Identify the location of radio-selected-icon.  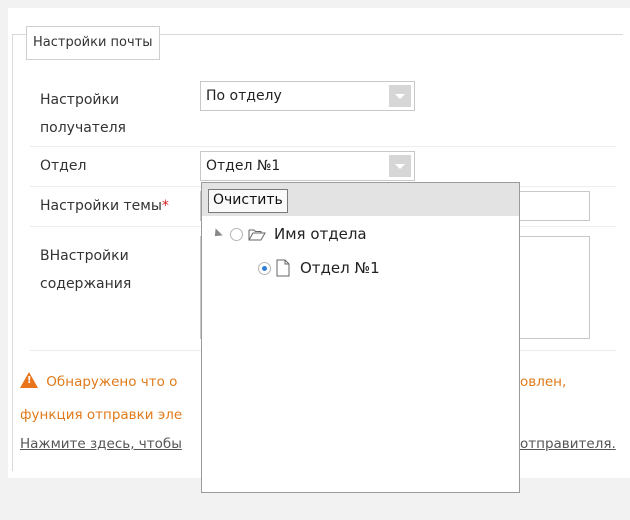
(264, 268).